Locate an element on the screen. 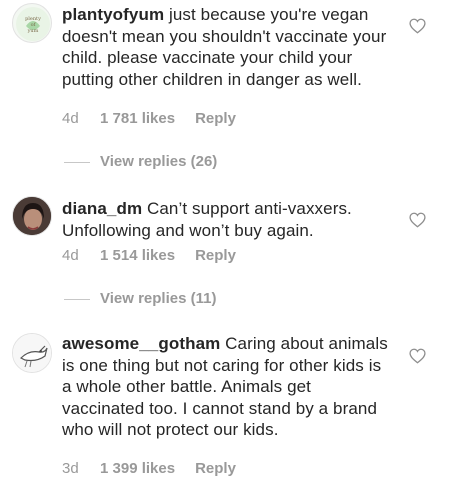 This screenshot has width=452, height=501. svg-text: yum is located at coordinates (33, 31).